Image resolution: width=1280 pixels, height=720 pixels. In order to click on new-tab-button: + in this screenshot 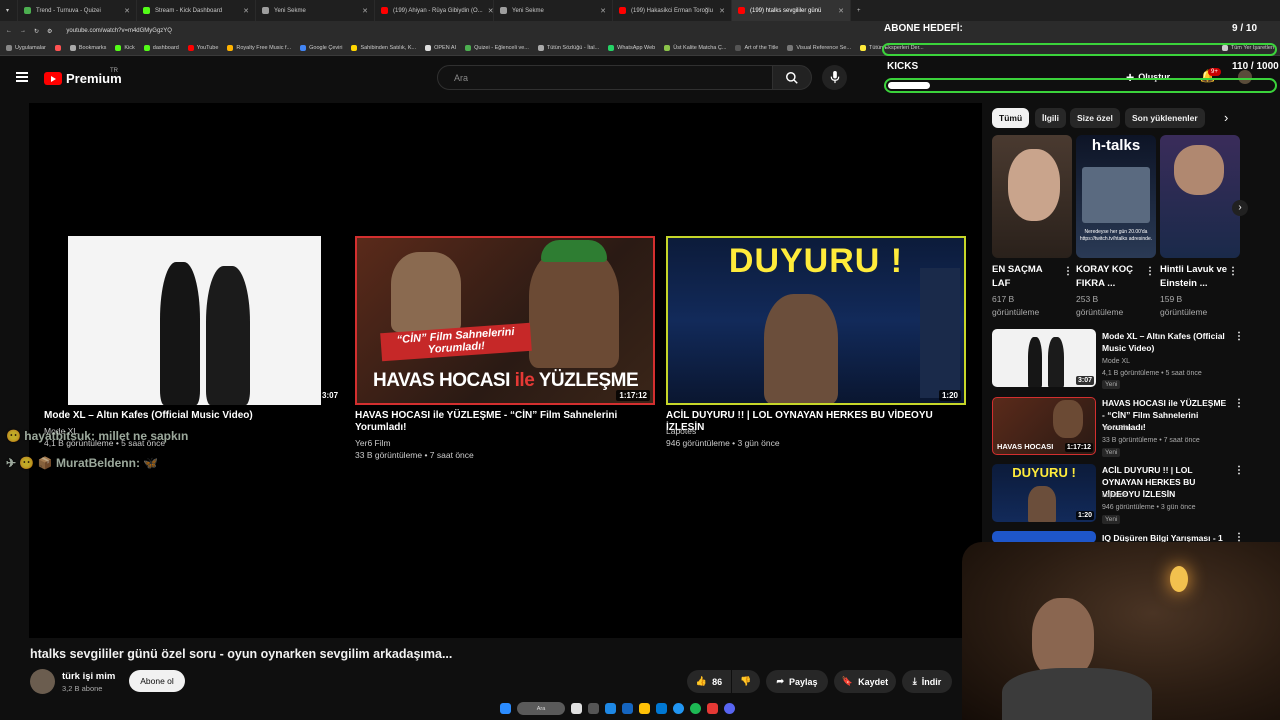, I will do `click(861, 10)`.